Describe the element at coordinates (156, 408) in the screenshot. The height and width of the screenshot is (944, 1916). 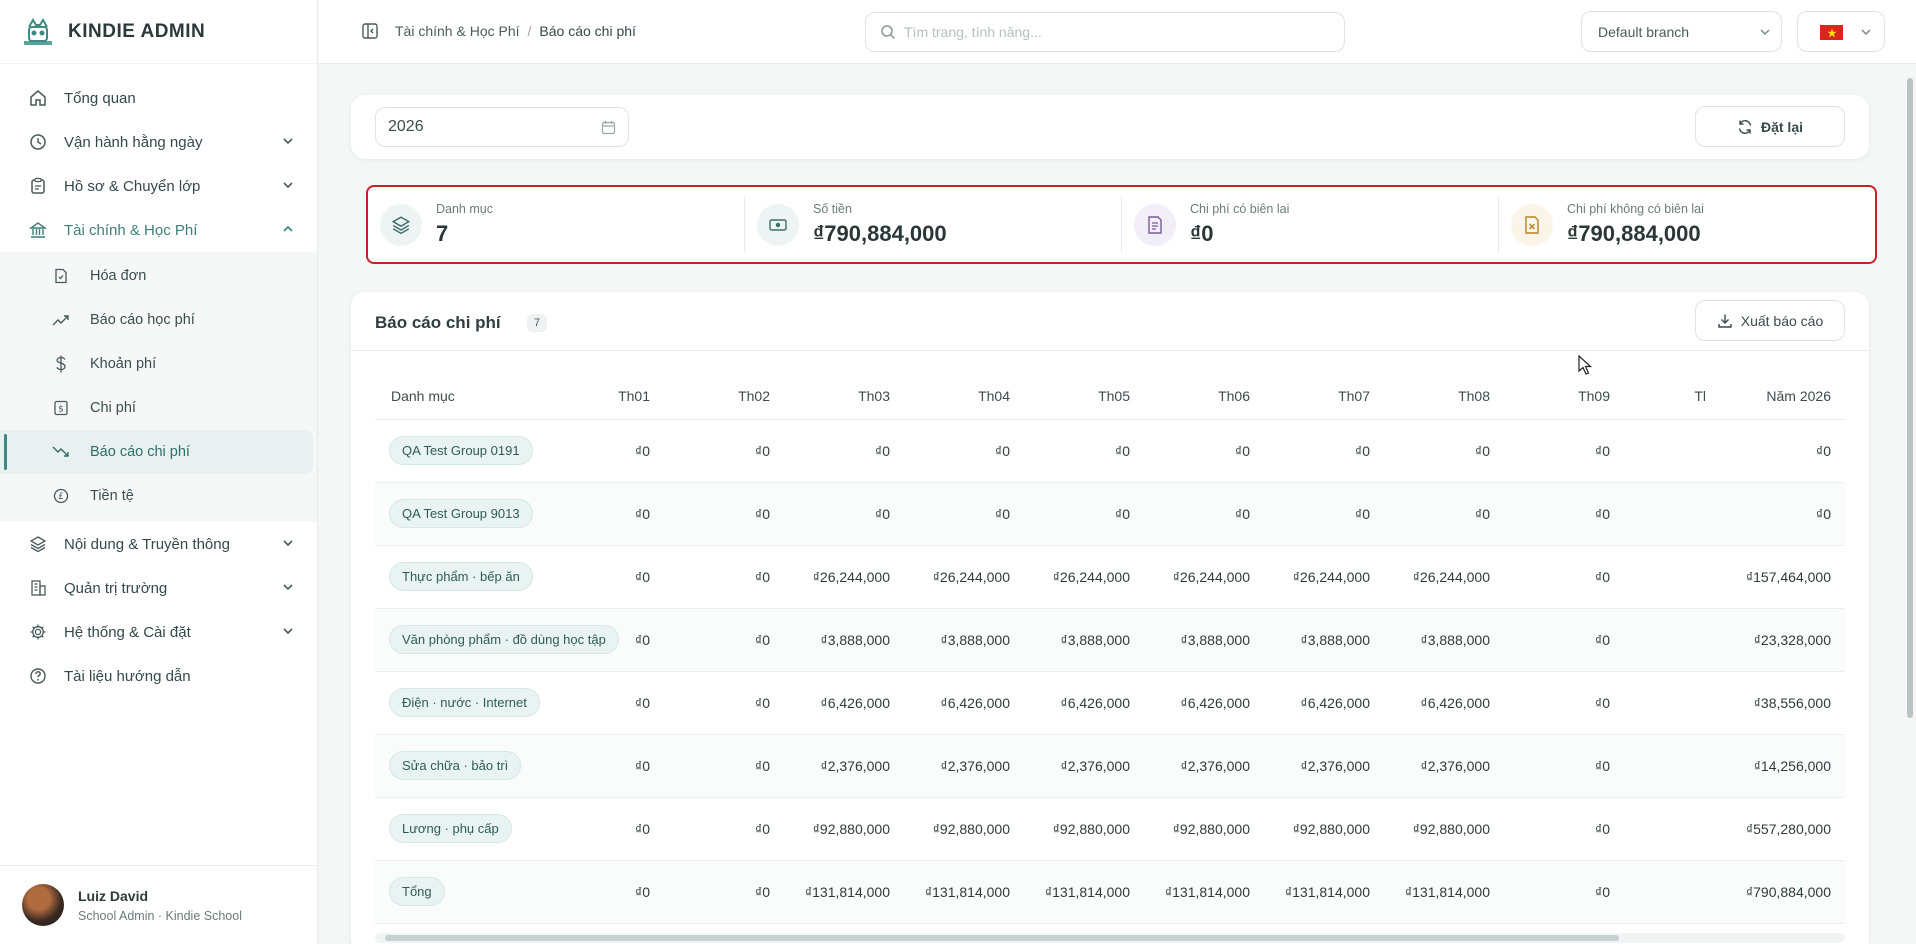
I see `sidebar-item-expenses: $ Chi phí` at that location.